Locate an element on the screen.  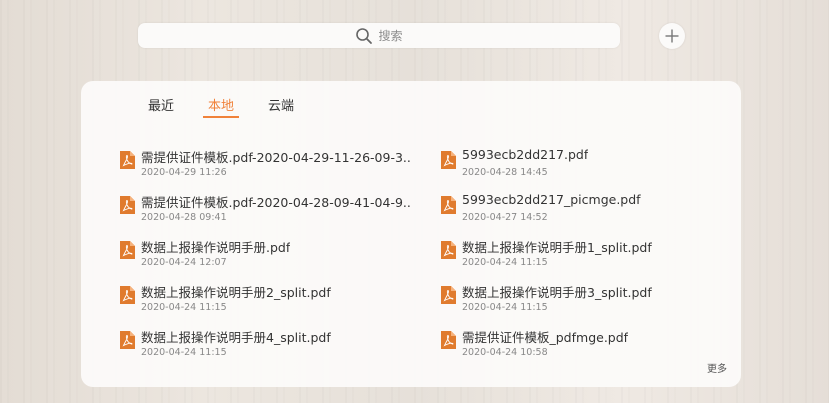
plus-icon is located at coordinates (672, 36).